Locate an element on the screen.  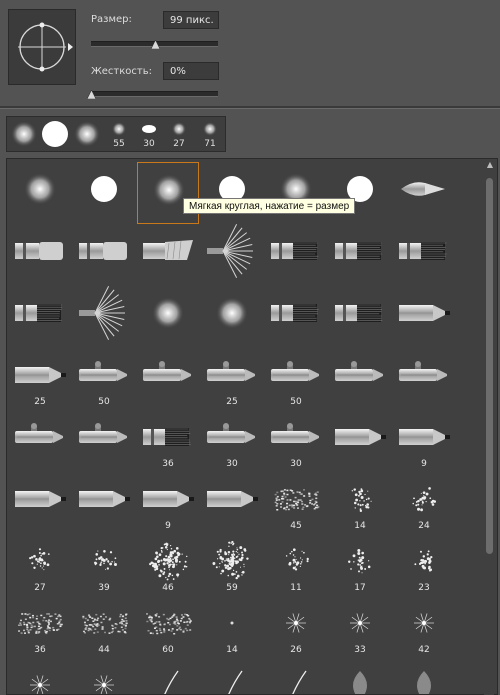
brush-tip-icon is located at coordinates (87, 134).